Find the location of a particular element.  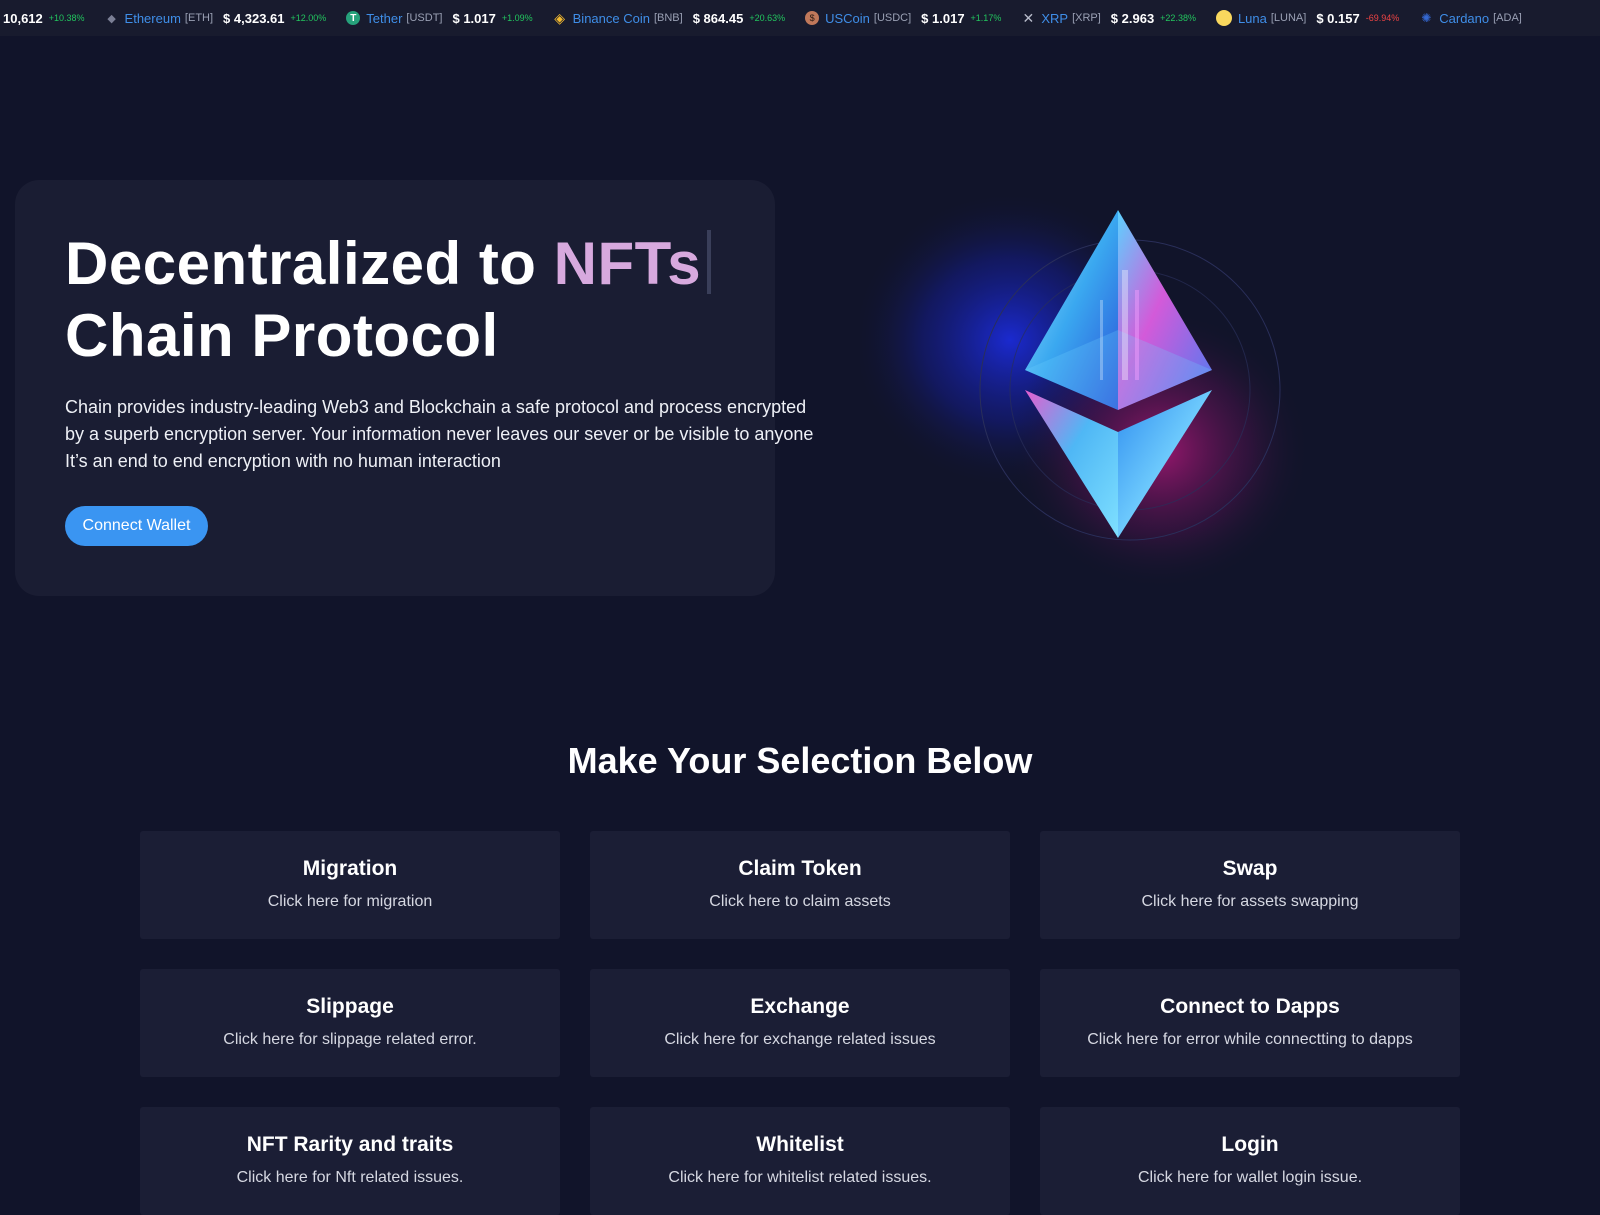

ethereum-crystal-image is located at coordinates (1085, 390).